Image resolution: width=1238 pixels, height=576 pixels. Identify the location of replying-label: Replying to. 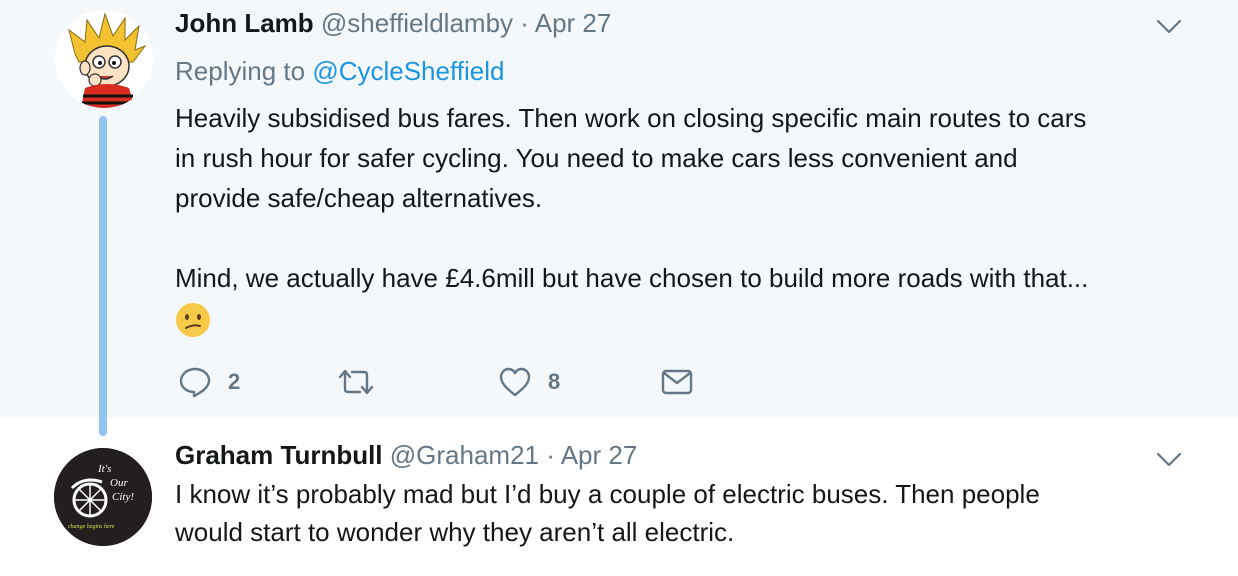
(240, 71).